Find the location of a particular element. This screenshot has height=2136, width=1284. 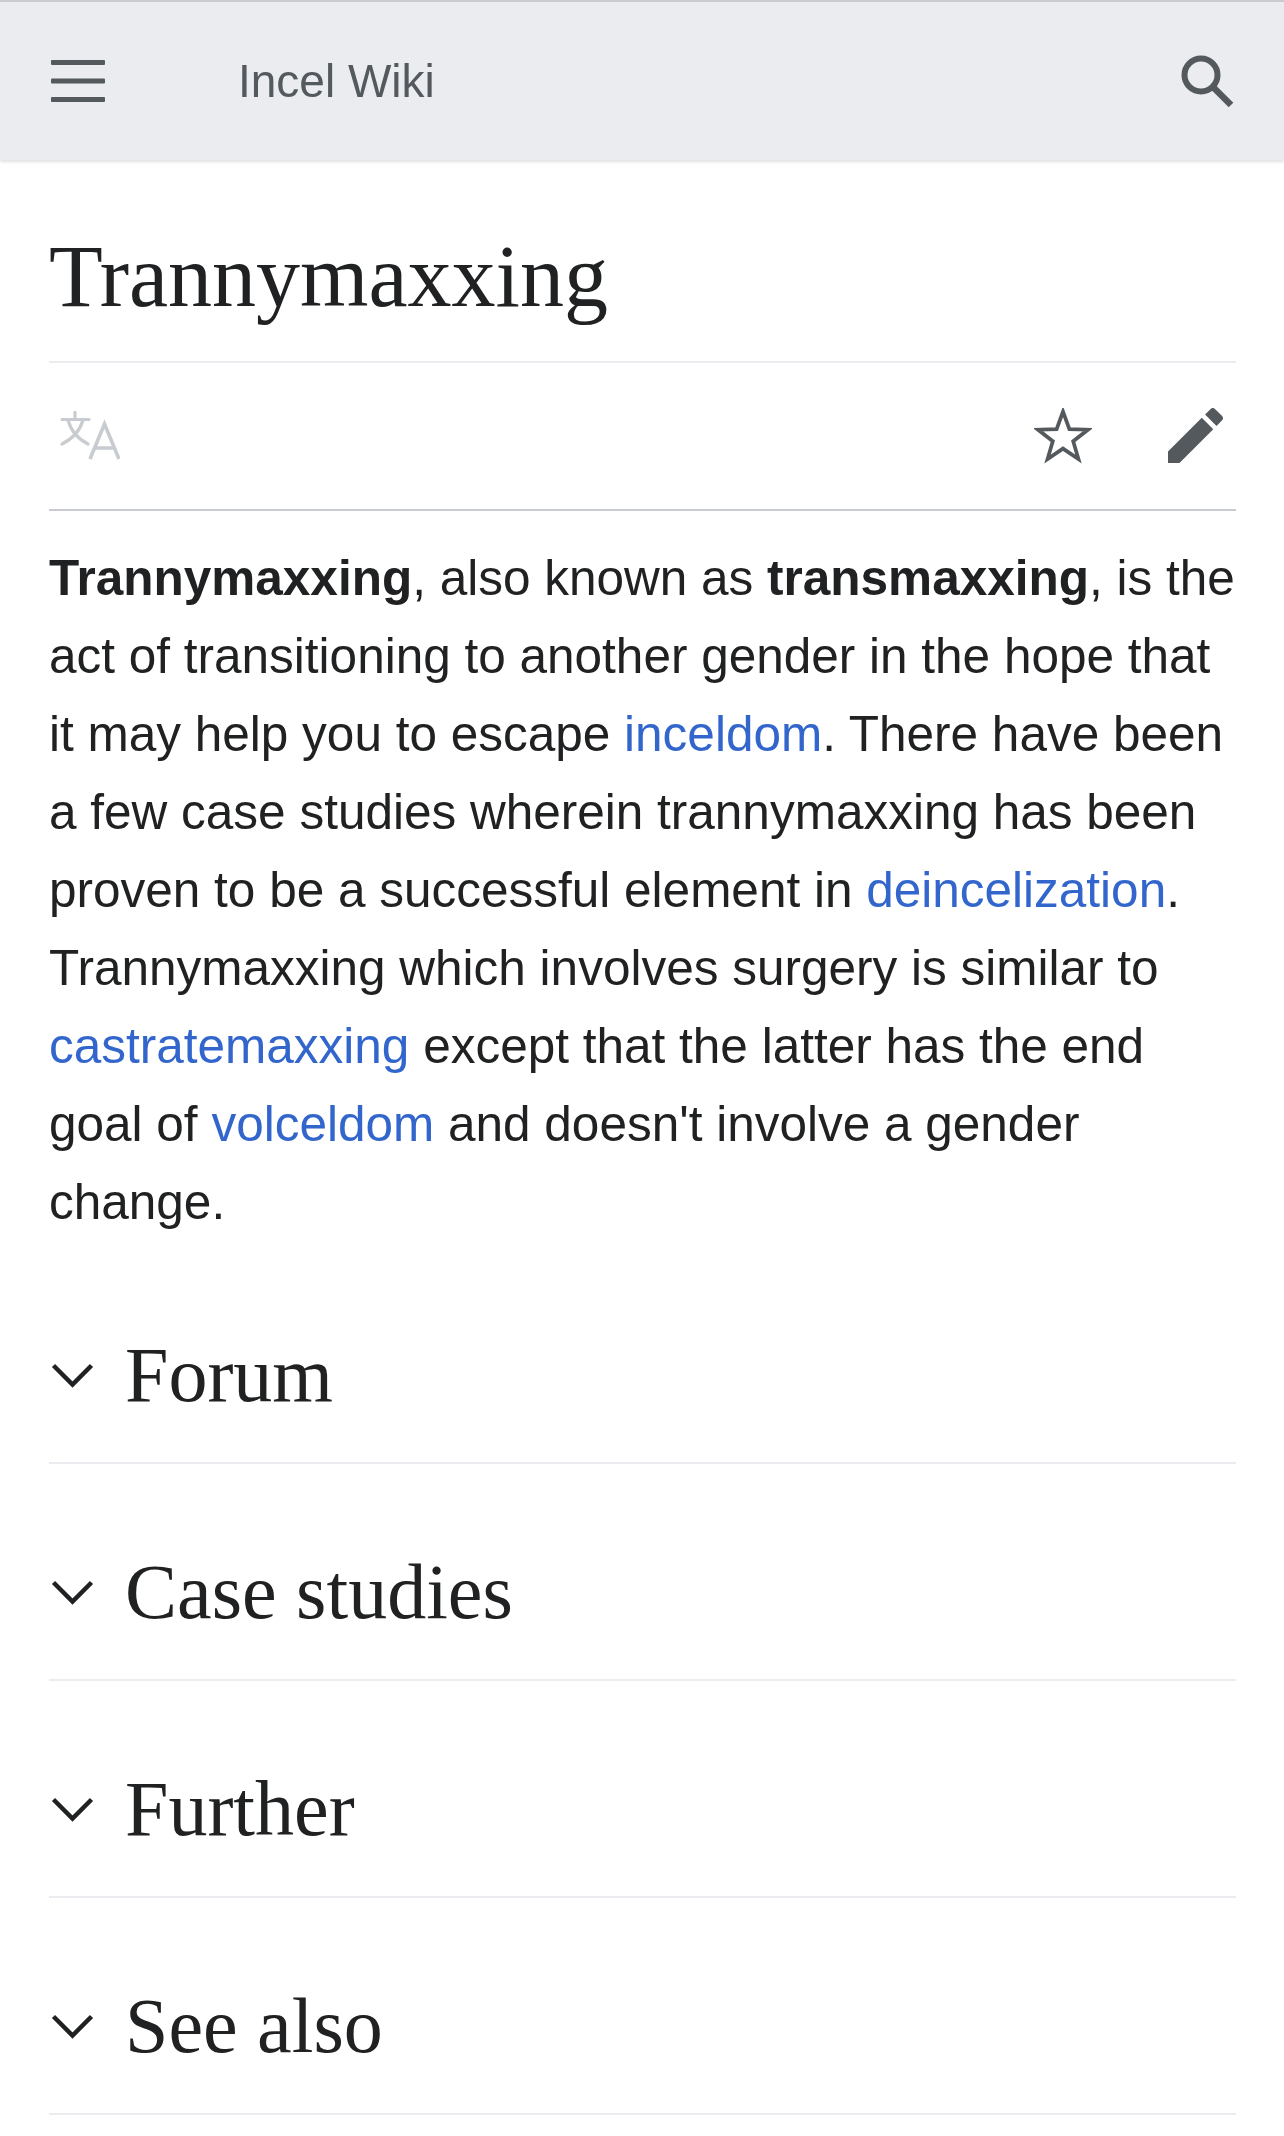

section-heading: Forum is located at coordinates (229, 1375).